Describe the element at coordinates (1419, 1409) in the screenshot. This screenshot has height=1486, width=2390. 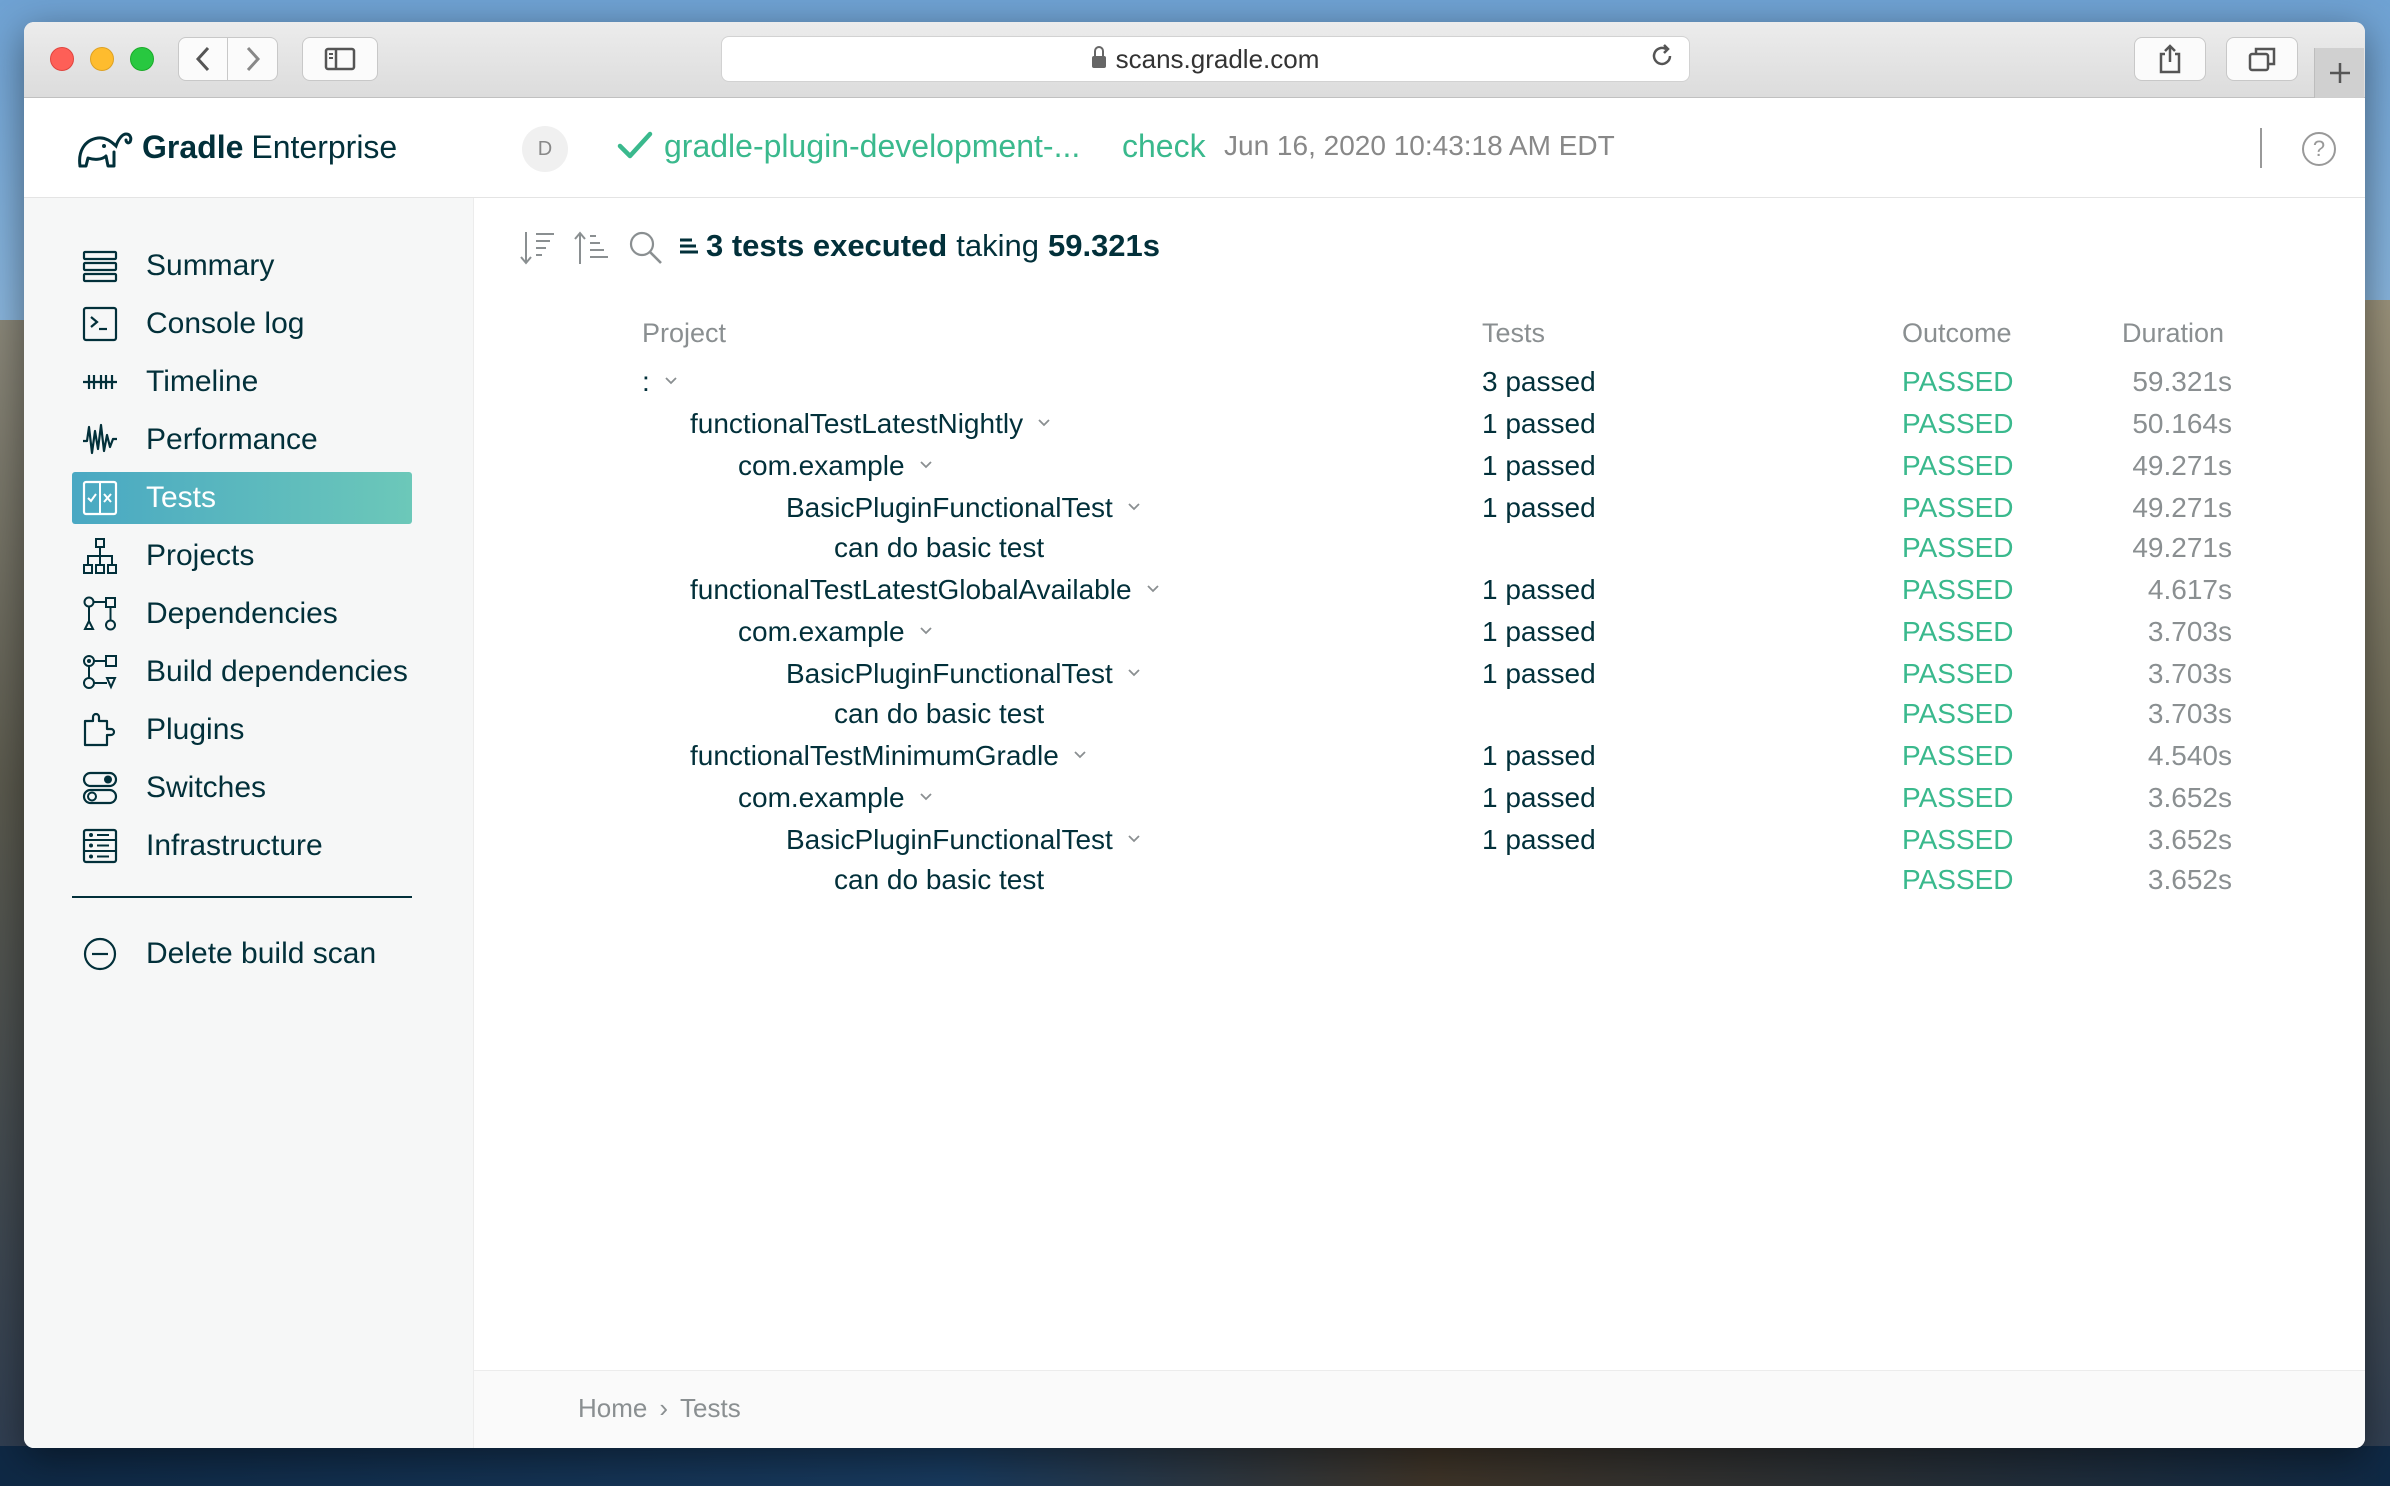
I see `page-footer: Home › Tests` at that location.